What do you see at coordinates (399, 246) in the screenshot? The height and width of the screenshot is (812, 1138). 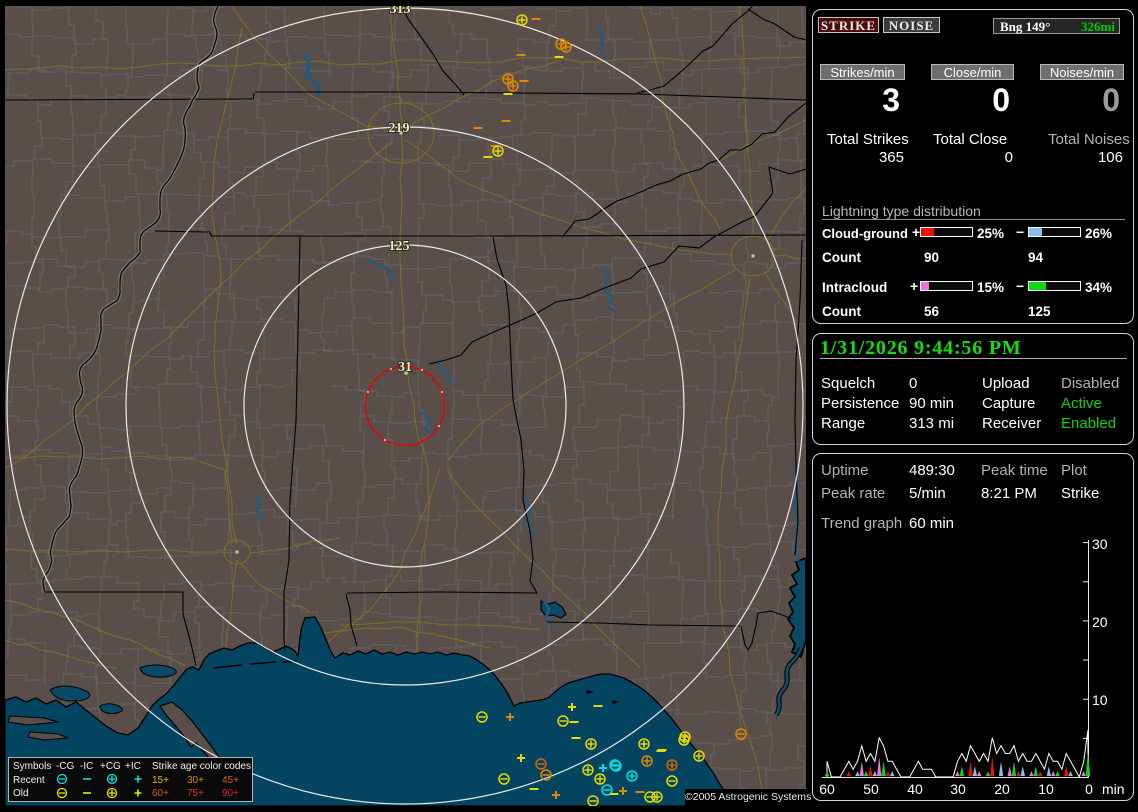 I see `svg-text: 125` at bounding box center [399, 246].